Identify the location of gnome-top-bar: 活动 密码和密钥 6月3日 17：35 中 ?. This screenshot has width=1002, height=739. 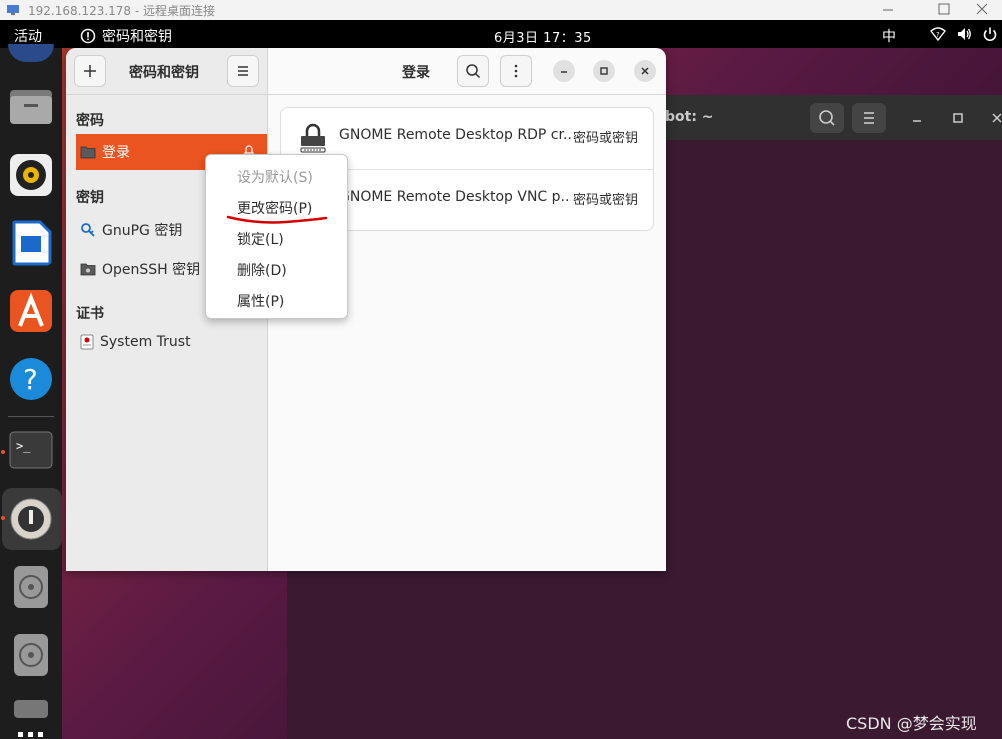
(501, 34).